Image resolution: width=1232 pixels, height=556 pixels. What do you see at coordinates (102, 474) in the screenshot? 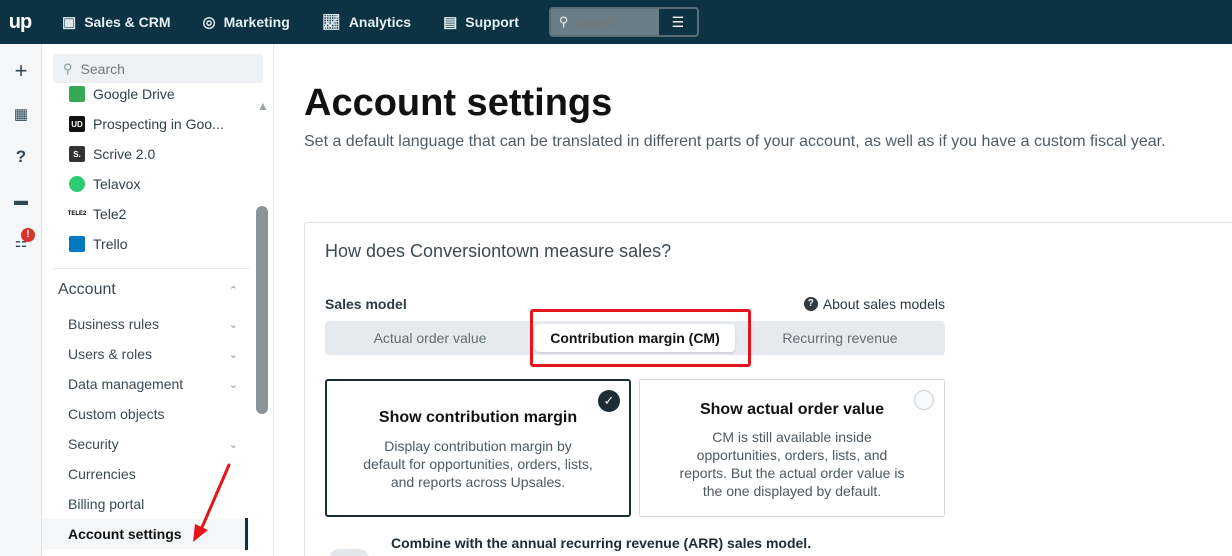
I see `sidebar-item-label: Currencies` at bounding box center [102, 474].